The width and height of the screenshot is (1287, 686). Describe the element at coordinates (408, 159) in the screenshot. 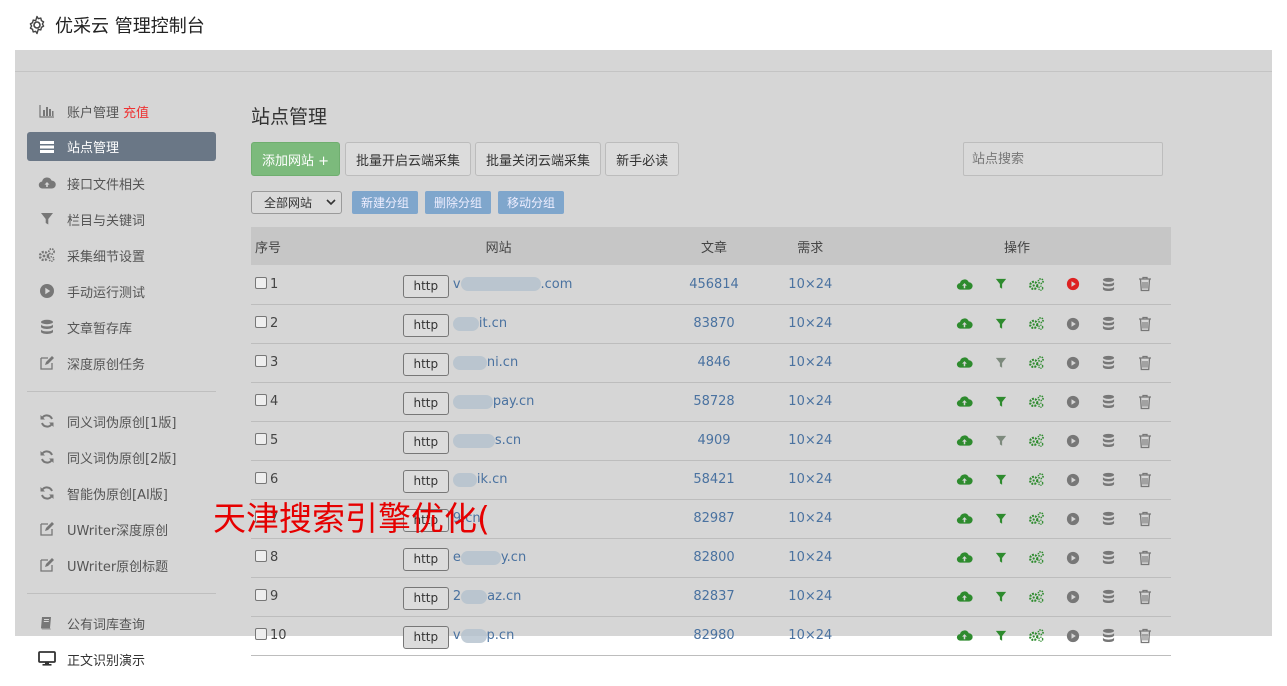

I see `batch-enable-cloud-button: 批量开启云端采集` at that location.